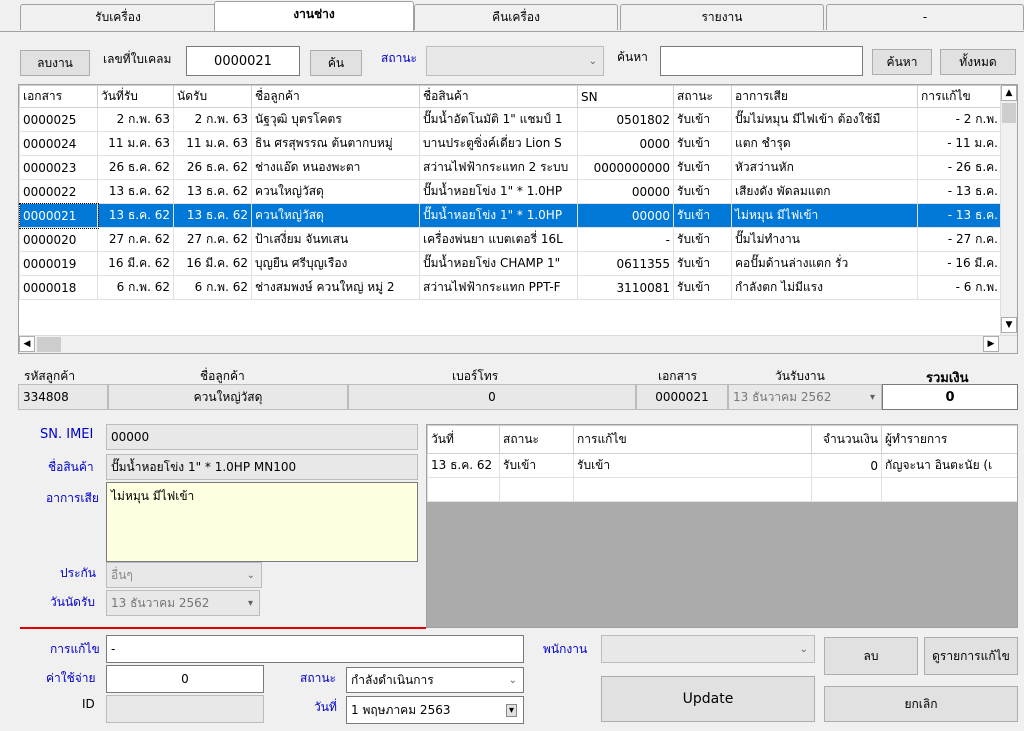 This screenshot has height=731, width=1024. I want to click on fix-input: -, so click(315, 649).